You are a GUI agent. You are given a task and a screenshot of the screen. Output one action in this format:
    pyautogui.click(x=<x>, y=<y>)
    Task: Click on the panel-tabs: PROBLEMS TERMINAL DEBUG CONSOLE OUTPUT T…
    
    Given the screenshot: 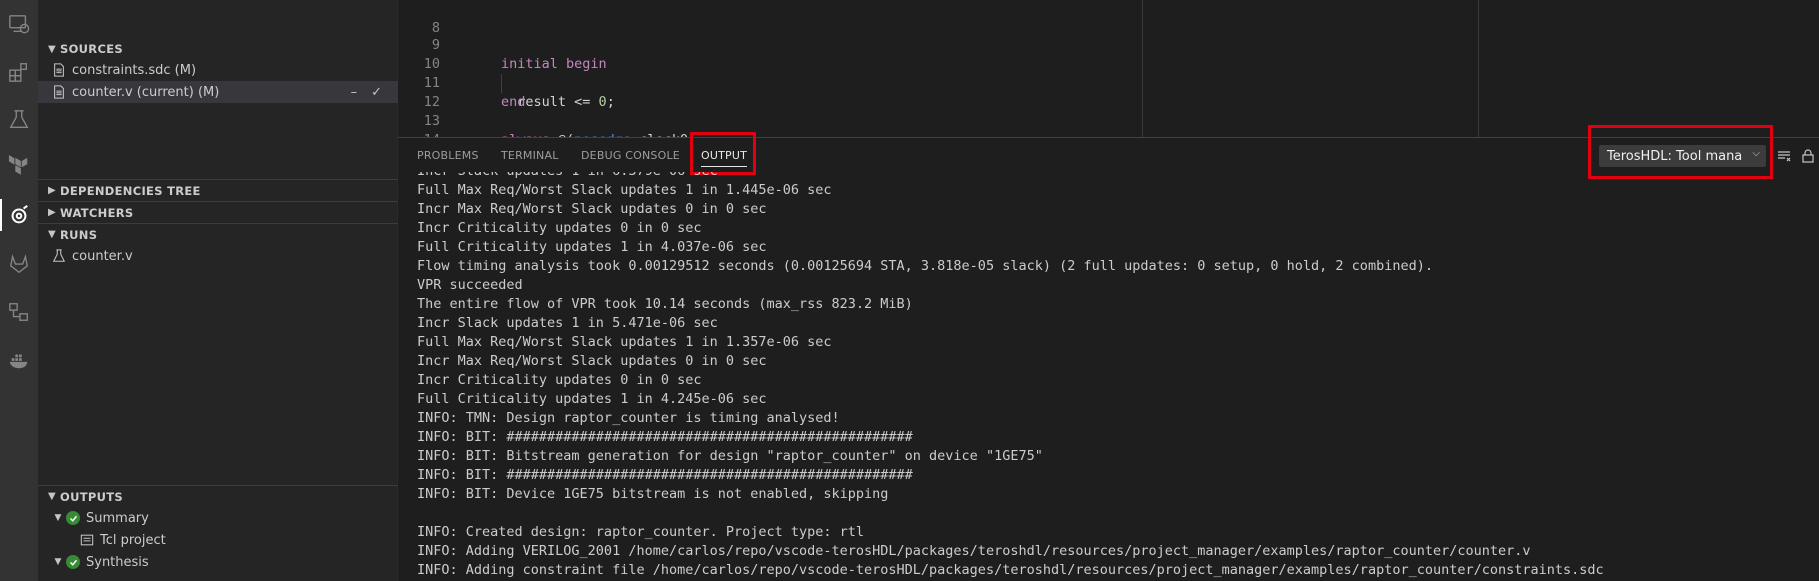 What is the action you would take?
    pyautogui.click(x=1108, y=152)
    